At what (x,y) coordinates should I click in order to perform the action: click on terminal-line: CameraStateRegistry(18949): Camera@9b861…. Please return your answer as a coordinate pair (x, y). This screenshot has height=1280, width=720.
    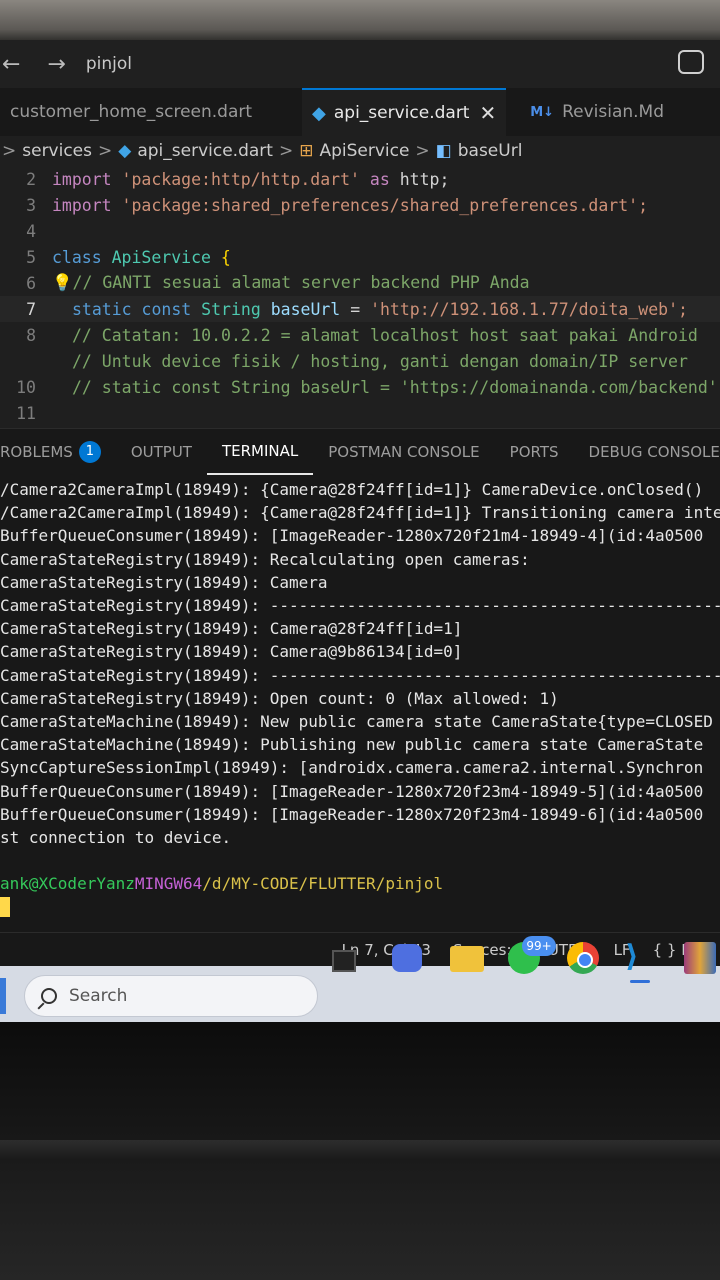
    Looking at the image, I should click on (231, 652).